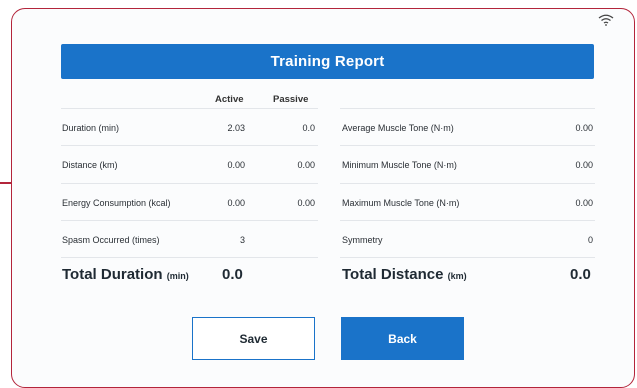 This screenshot has width=637, height=388. Describe the element at coordinates (590, 240) in the screenshot. I see `symmetry-value: 0` at that location.